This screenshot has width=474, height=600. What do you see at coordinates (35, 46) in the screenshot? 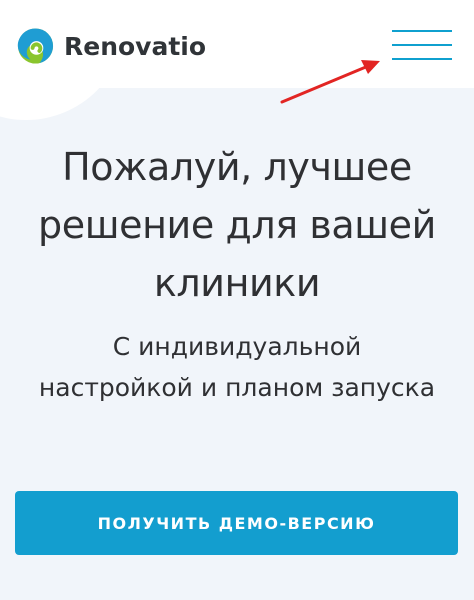
I see `renovatio-logo-icon` at bounding box center [35, 46].